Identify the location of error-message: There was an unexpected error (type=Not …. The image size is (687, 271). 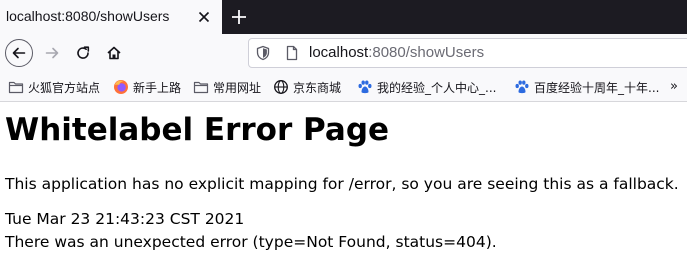
(251, 242).